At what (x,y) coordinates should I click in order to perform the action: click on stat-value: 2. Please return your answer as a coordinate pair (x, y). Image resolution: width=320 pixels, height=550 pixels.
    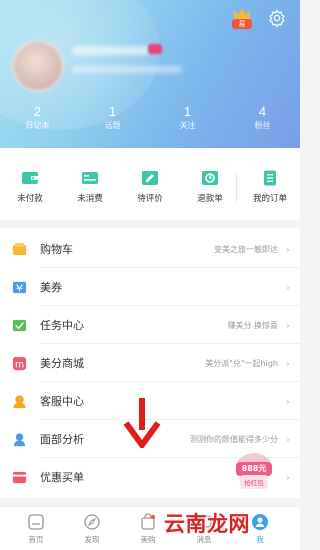
    Looking at the image, I should click on (37, 111).